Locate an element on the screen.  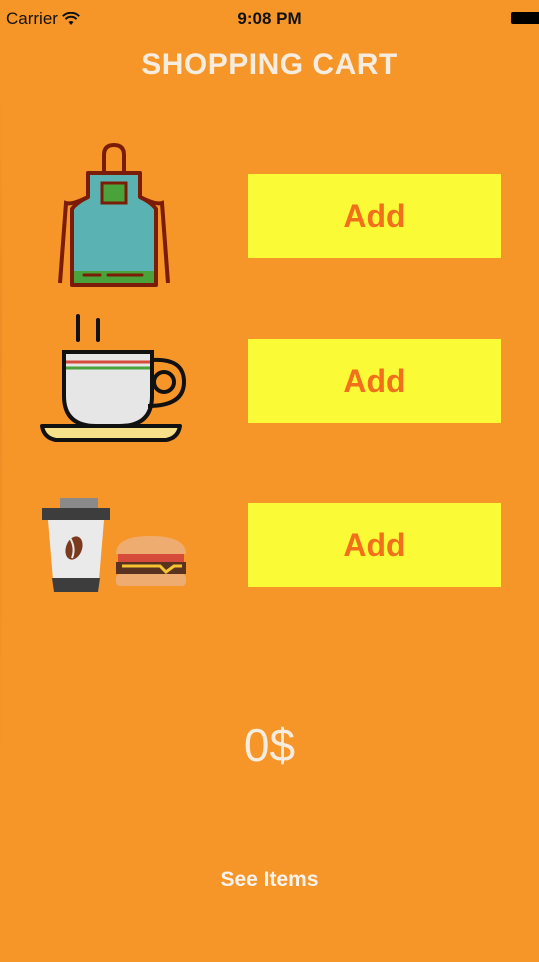
apron-icon is located at coordinates (114, 215).